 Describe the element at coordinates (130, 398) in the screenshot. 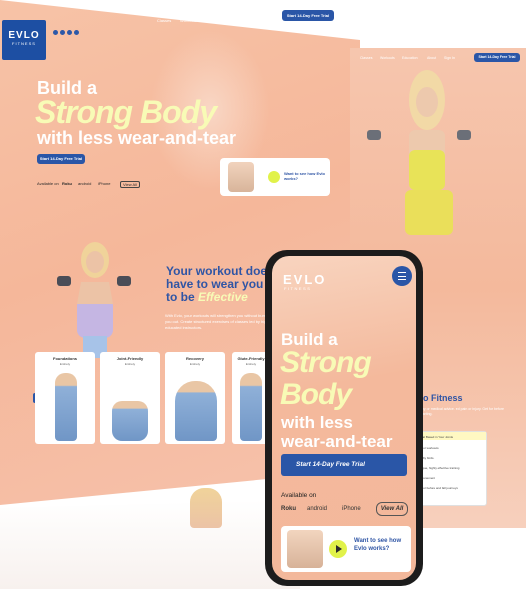

I see `class-card-joint-friendly: Joint-Friendly Entirety` at that location.